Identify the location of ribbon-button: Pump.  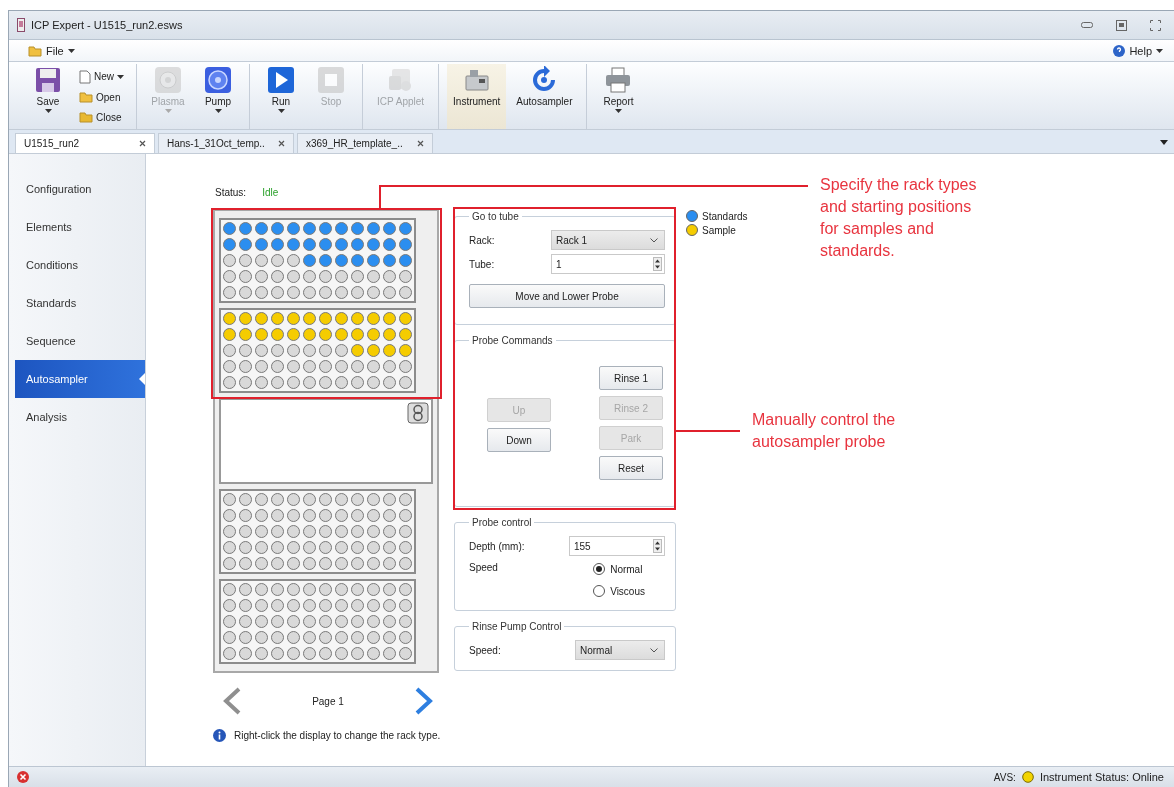
(218, 96).